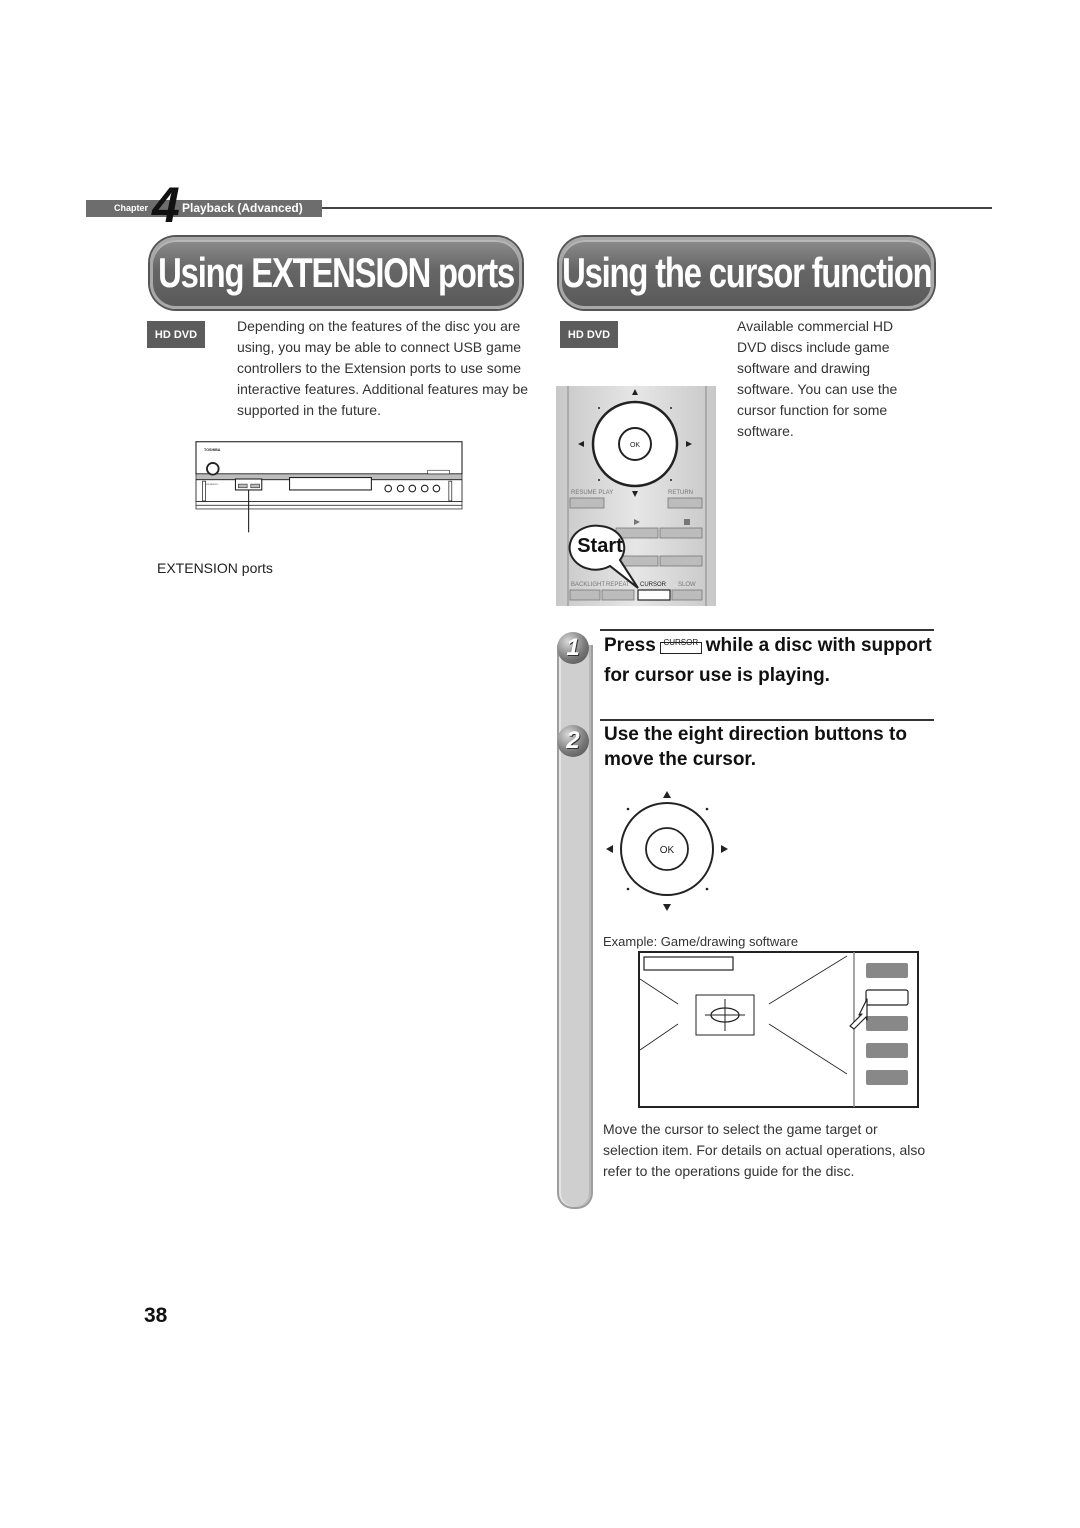 The width and height of the screenshot is (1080, 1528). Describe the element at coordinates (131, 208) in the screenshot. I see `chapter-label: Chapter` at that location.